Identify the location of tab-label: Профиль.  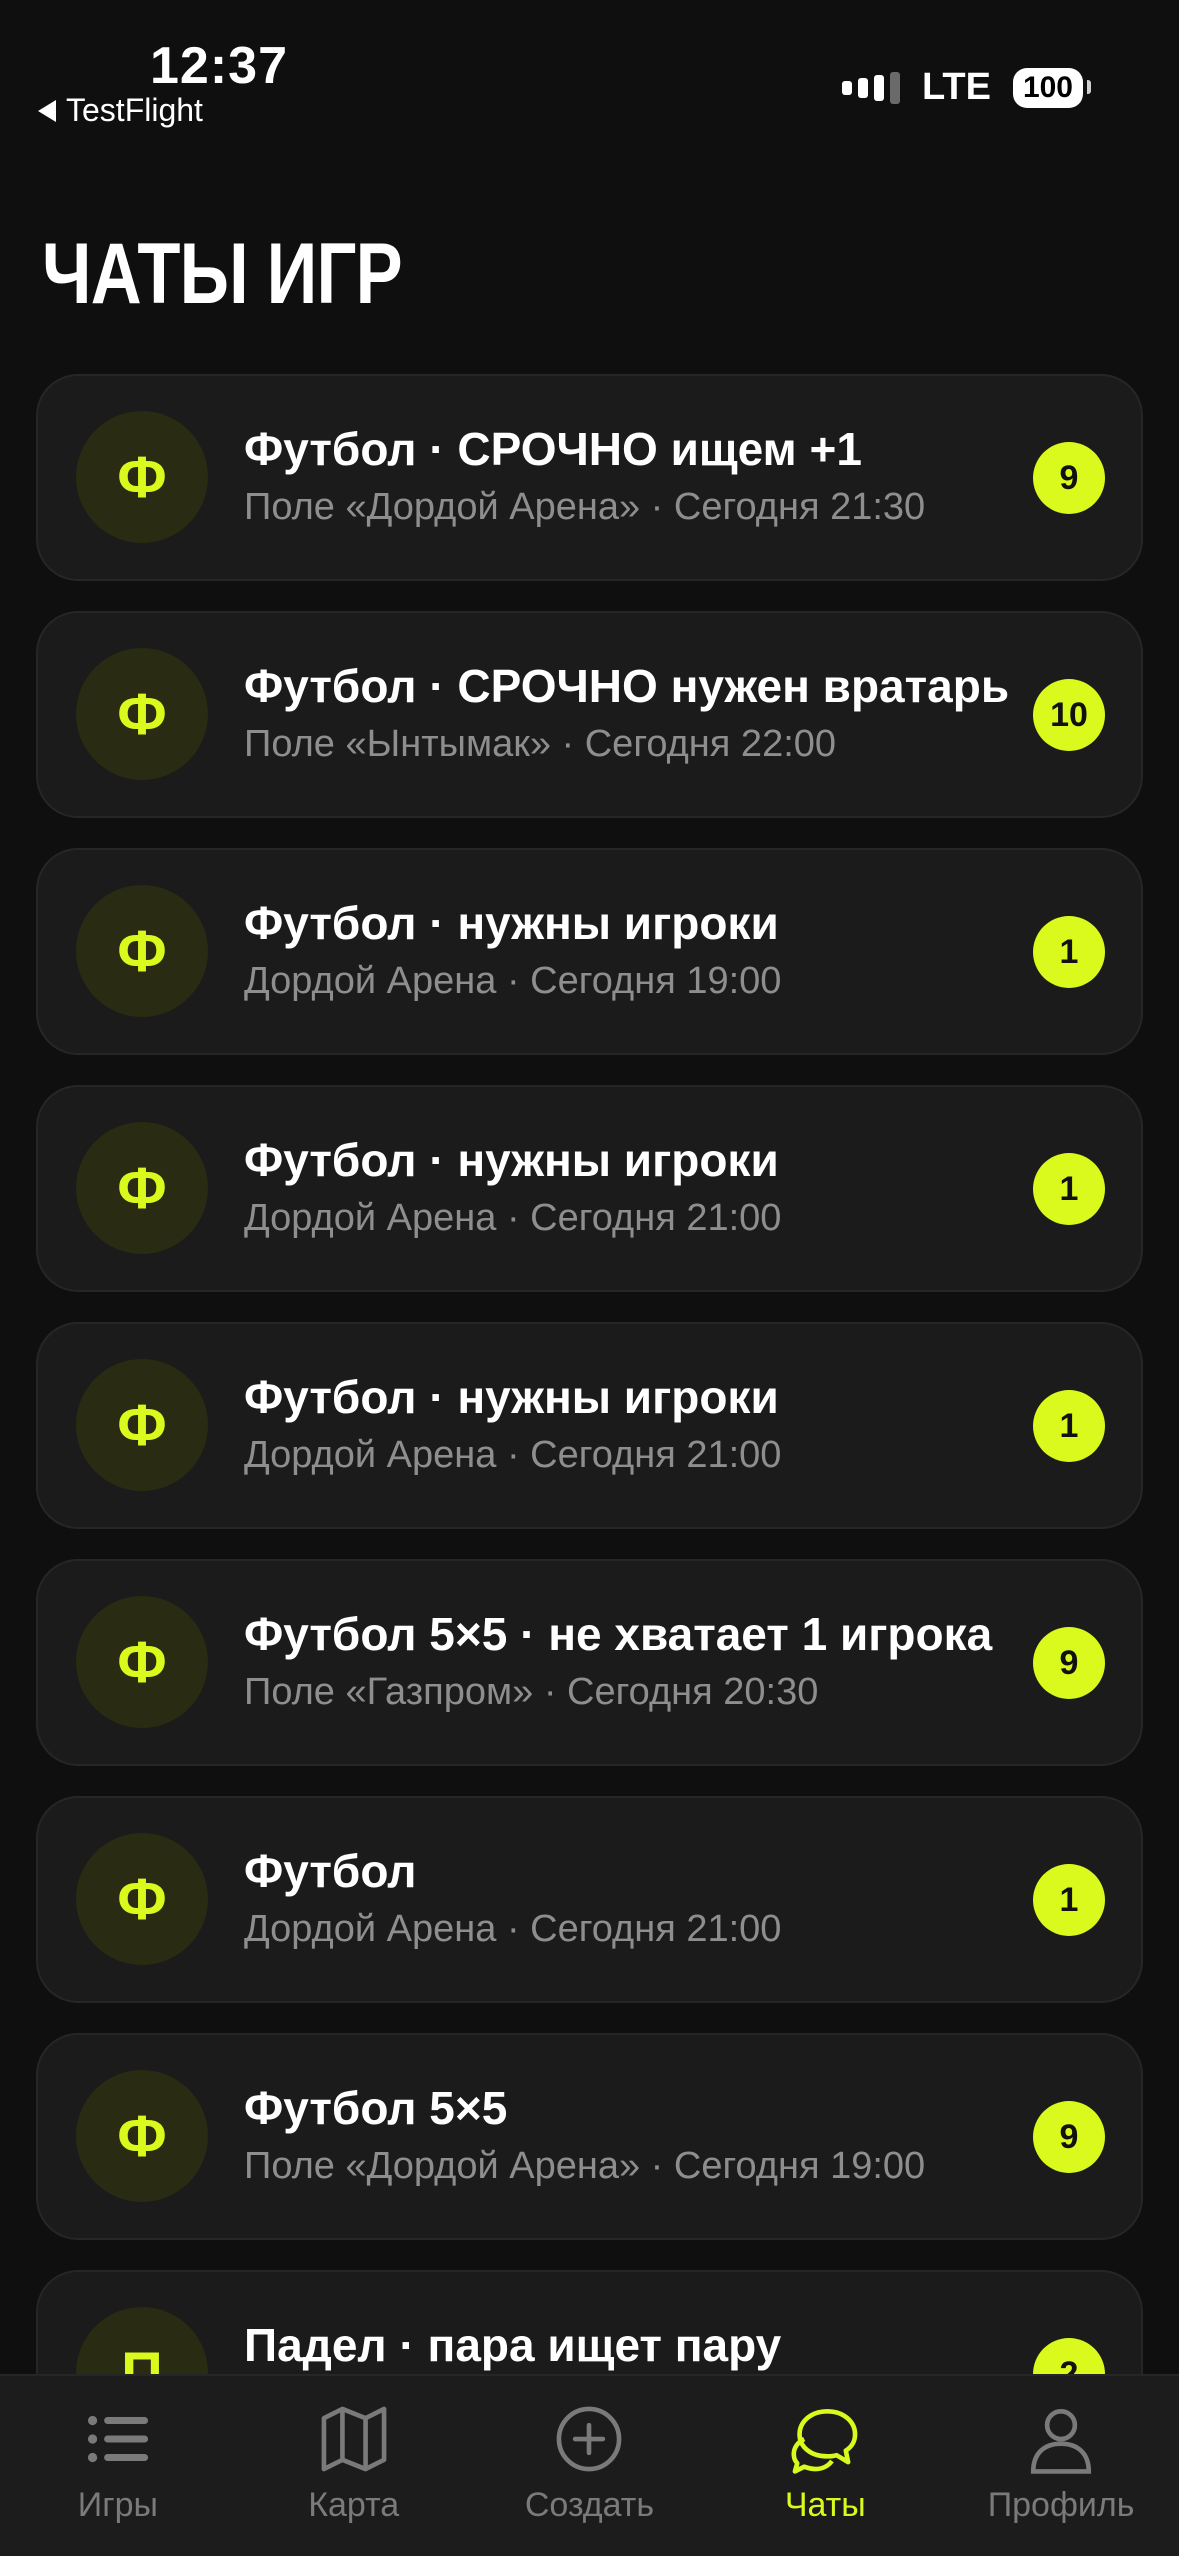
(1061, 2505).